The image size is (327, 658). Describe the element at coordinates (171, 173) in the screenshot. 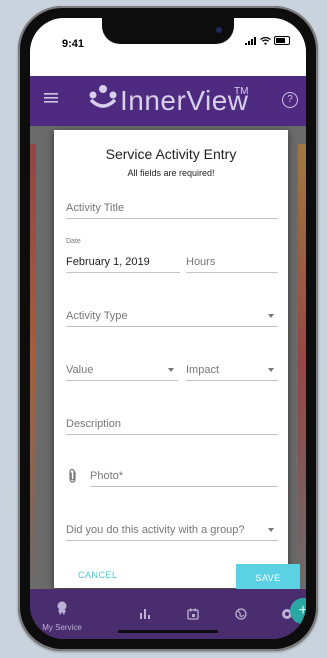

I see `dialog-subtitle: All fields are required!` at that location.